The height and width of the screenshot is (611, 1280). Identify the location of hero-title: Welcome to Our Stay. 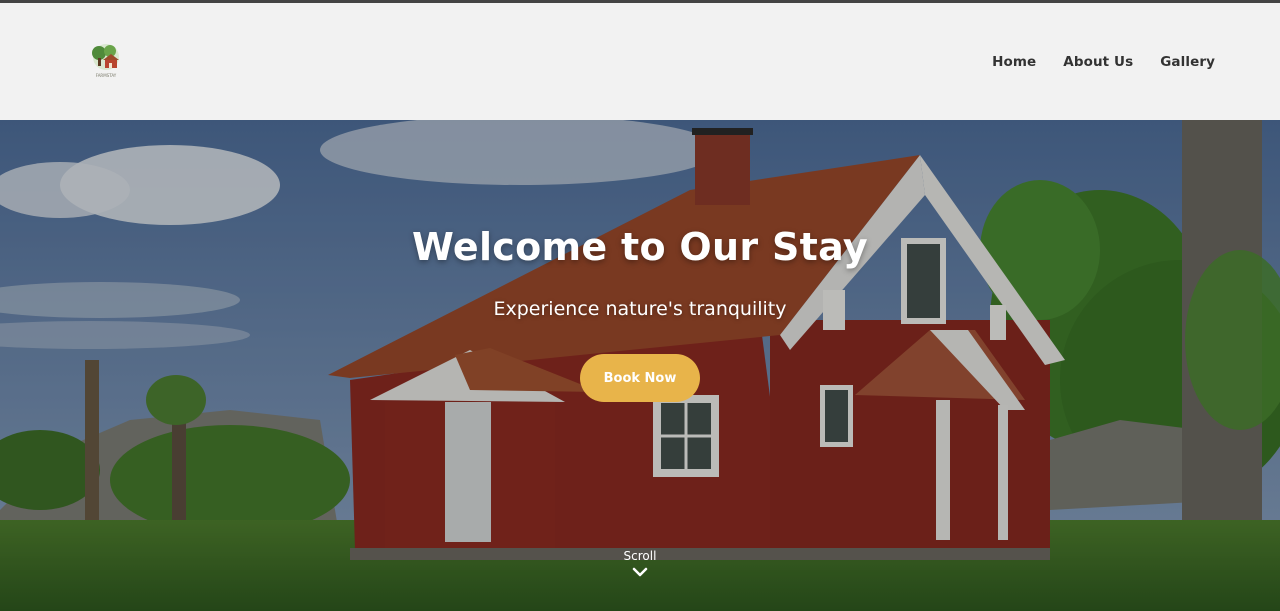
(640, 247).